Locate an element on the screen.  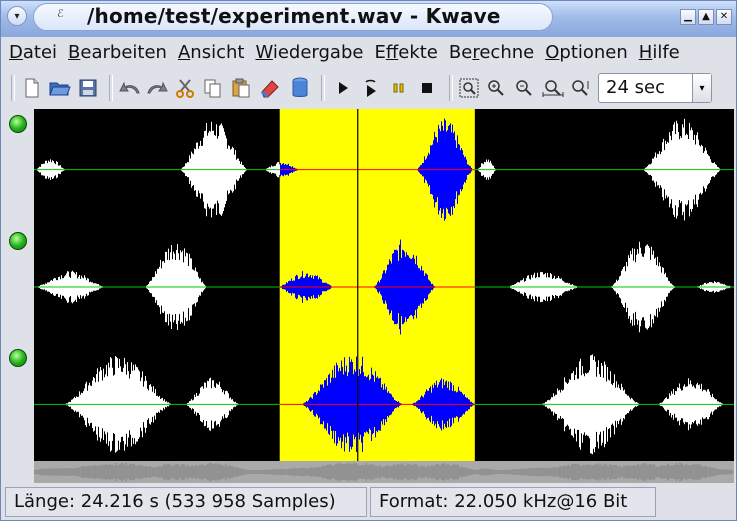
window-menu-button: ▾ is located at coordinates (17, 16).